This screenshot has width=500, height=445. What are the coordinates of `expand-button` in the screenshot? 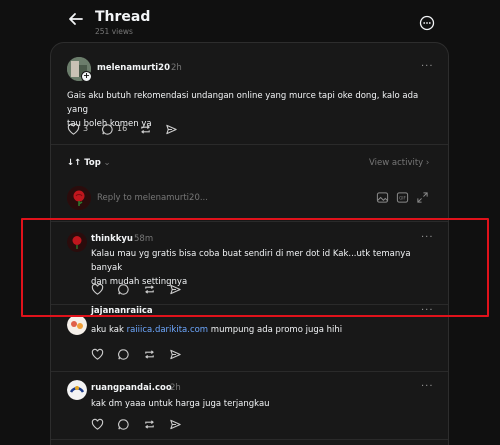 It's located at (422, 198).